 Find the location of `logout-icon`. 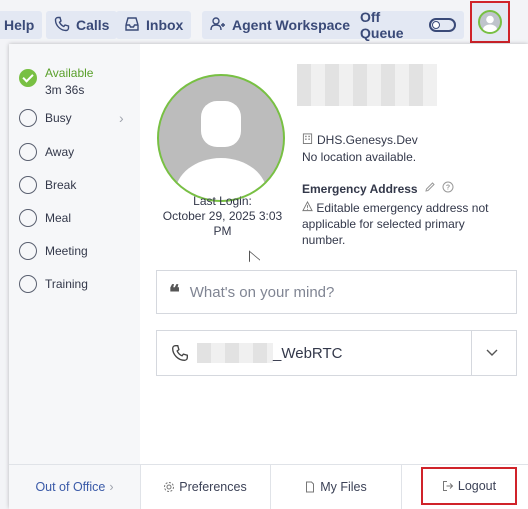

logout-icon is located at coordinates (448, 486).